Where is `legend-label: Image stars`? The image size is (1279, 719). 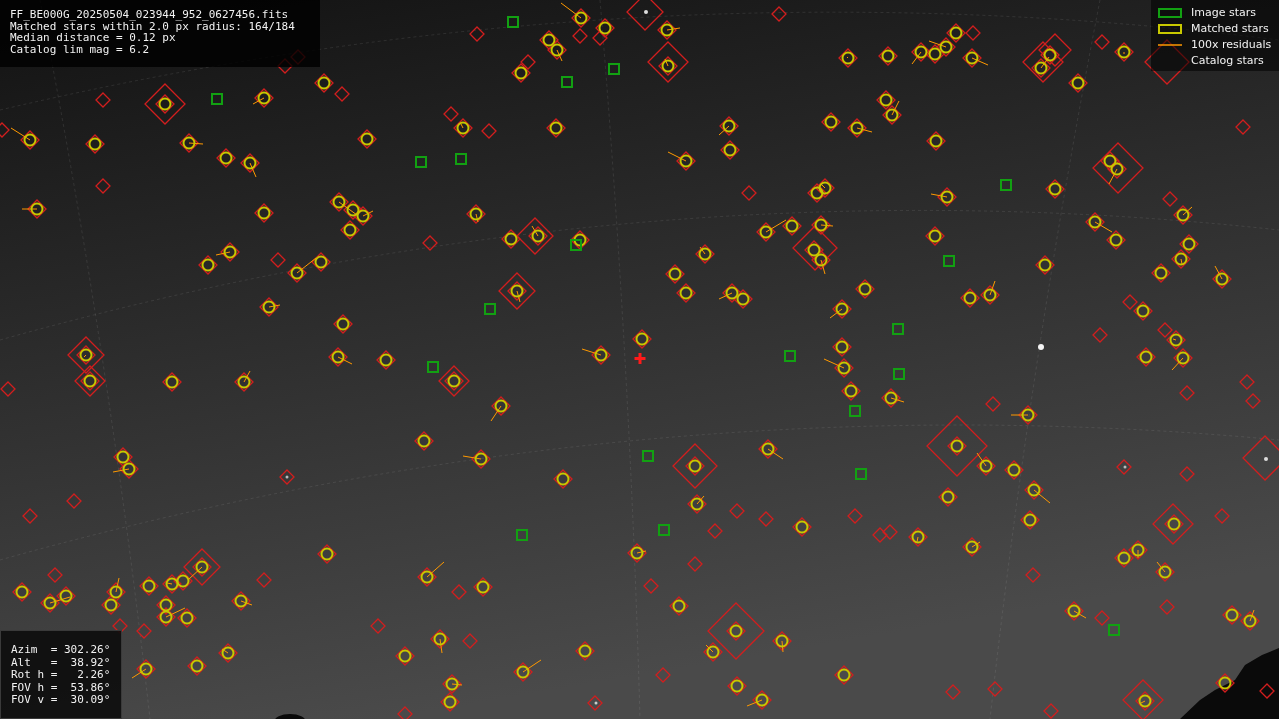 legend-label: Image stars is located at coordinates (1223, 12).